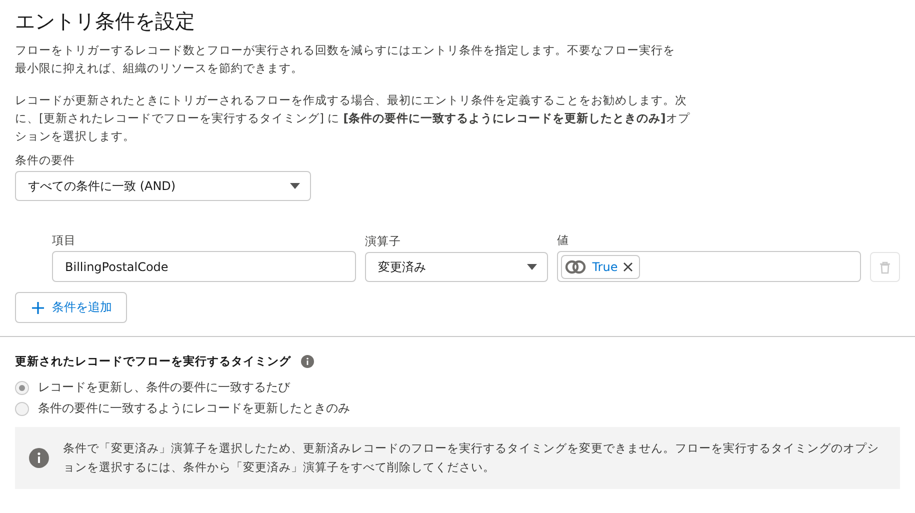  What do you see at coordinates (563, 240) in the screenshot?
I see `field-label: 値` at bounding box center [563, 240].